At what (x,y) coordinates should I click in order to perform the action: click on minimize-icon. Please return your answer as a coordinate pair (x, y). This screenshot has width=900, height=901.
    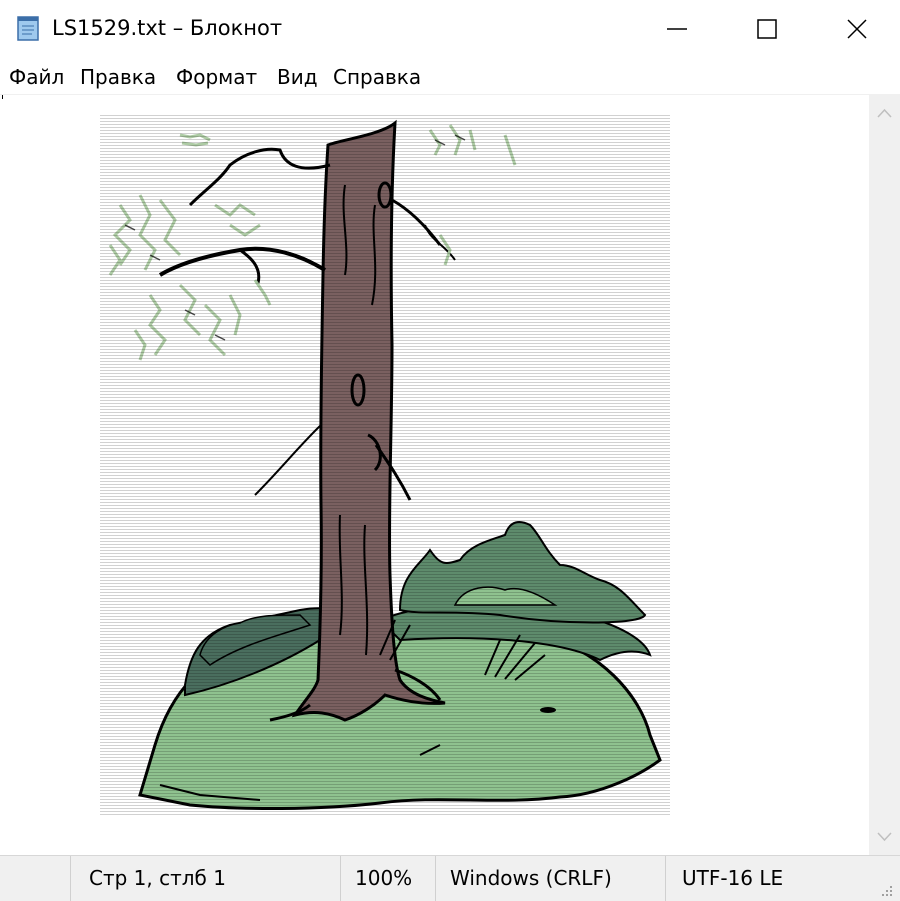
    Looking at the image, I should click on (677, 29).